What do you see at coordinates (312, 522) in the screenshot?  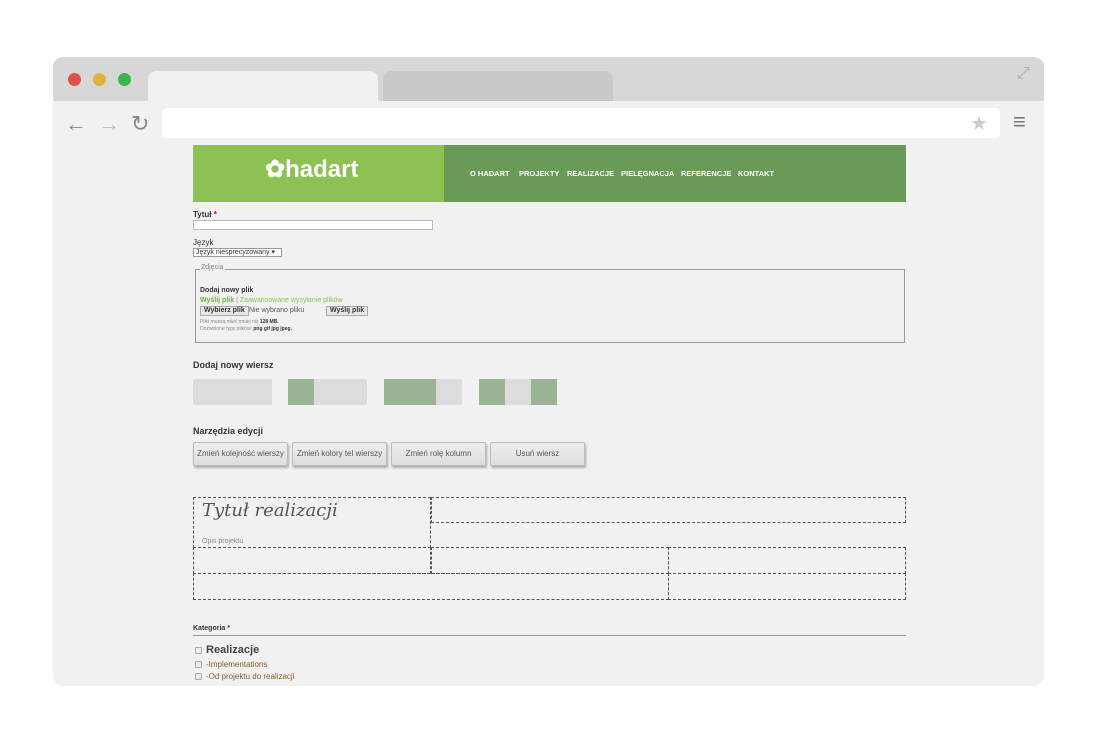 I see `grid-cell-title: Tytuł realizacji Opis projektu` at bounding box center [312, 522].